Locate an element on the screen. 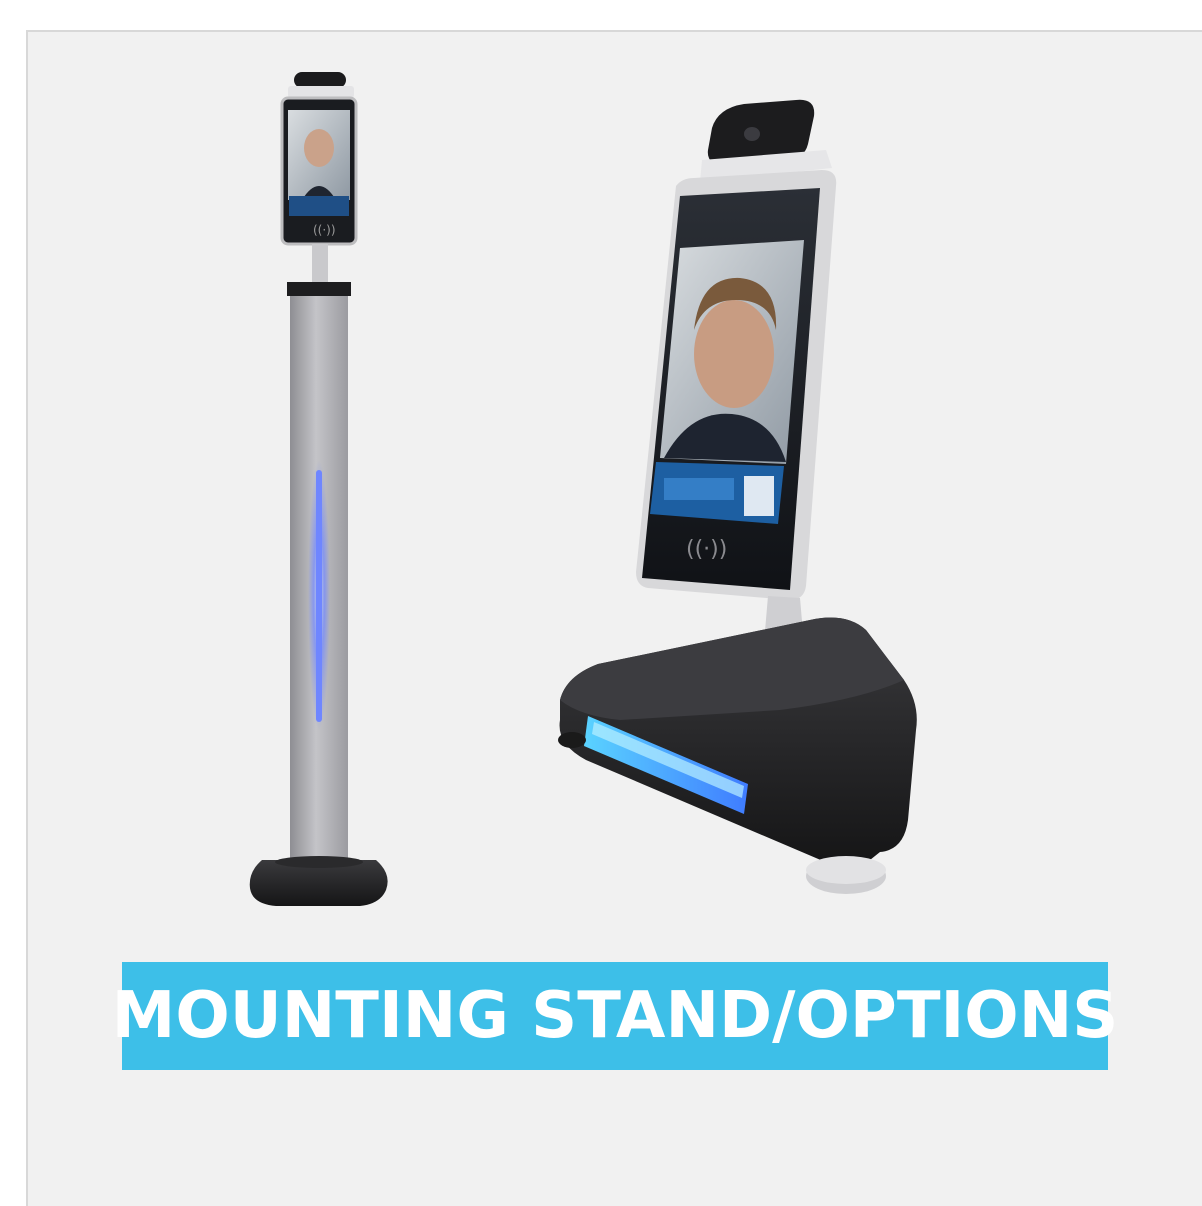  category-banner: MOUNTING STAND/OPTIONS is located at coordinates (615, 1016).